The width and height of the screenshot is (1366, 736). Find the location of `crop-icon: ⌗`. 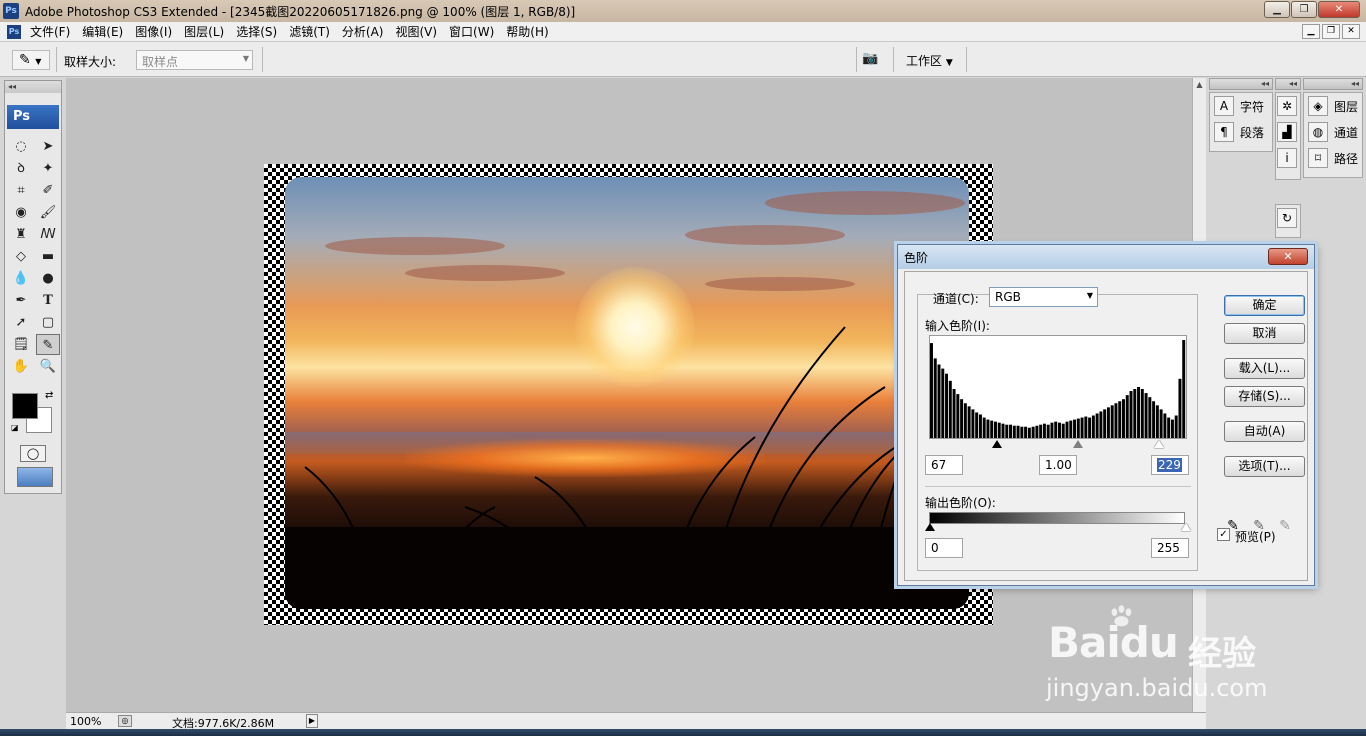

crop-icon: ⌗ is located at coordinates (21, 190).